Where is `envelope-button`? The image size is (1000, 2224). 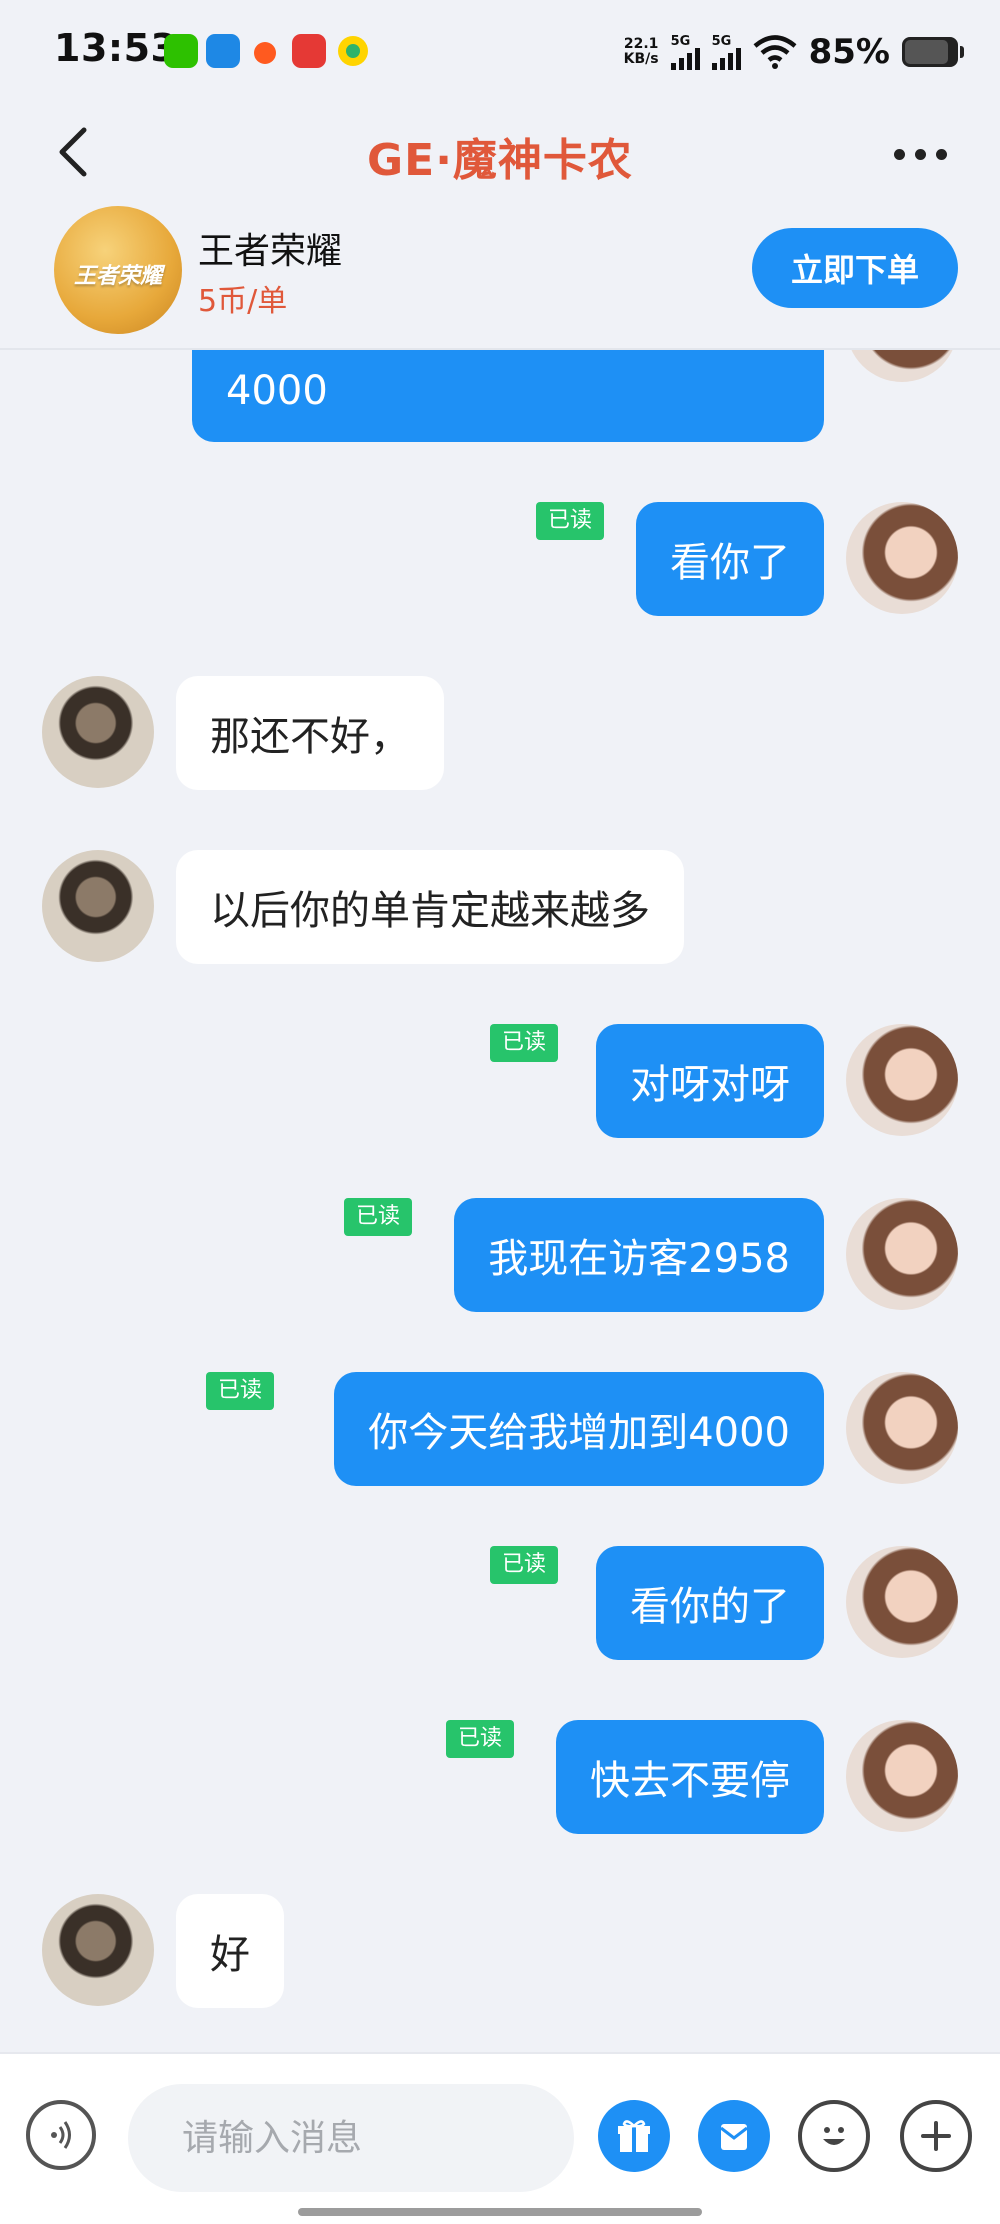 envelope-button is located at coordinates (734, 2136).